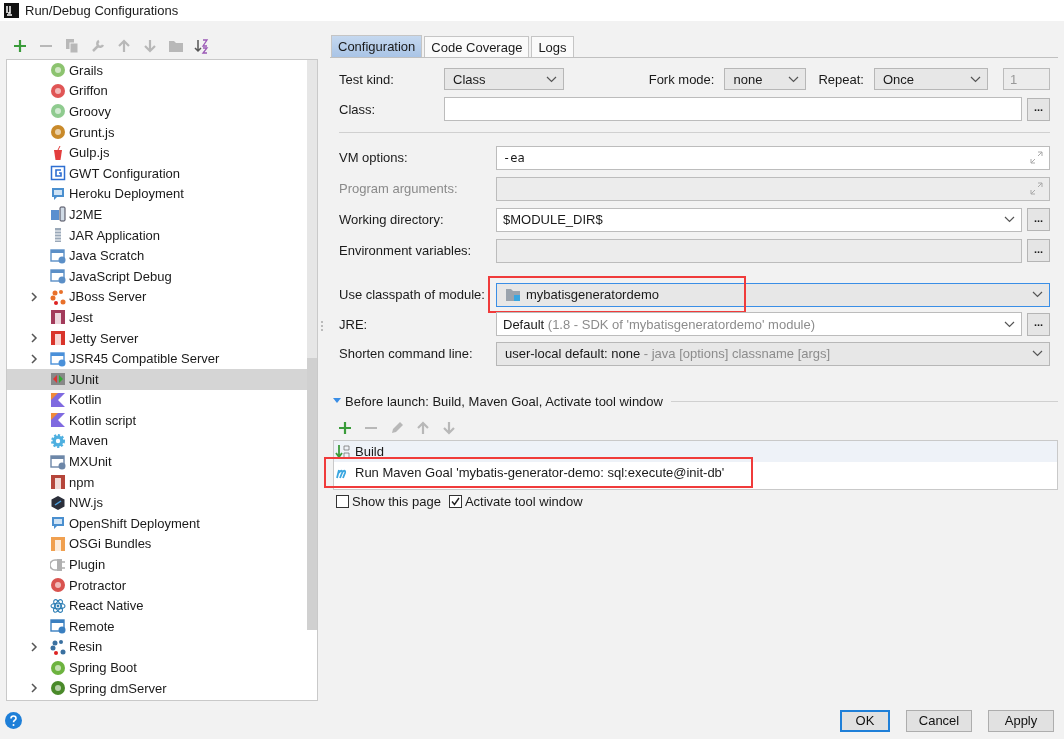 Image resolution: width=1064 pixels, height=739 pixels. I want to click on folder-icon, so click(513, 294).